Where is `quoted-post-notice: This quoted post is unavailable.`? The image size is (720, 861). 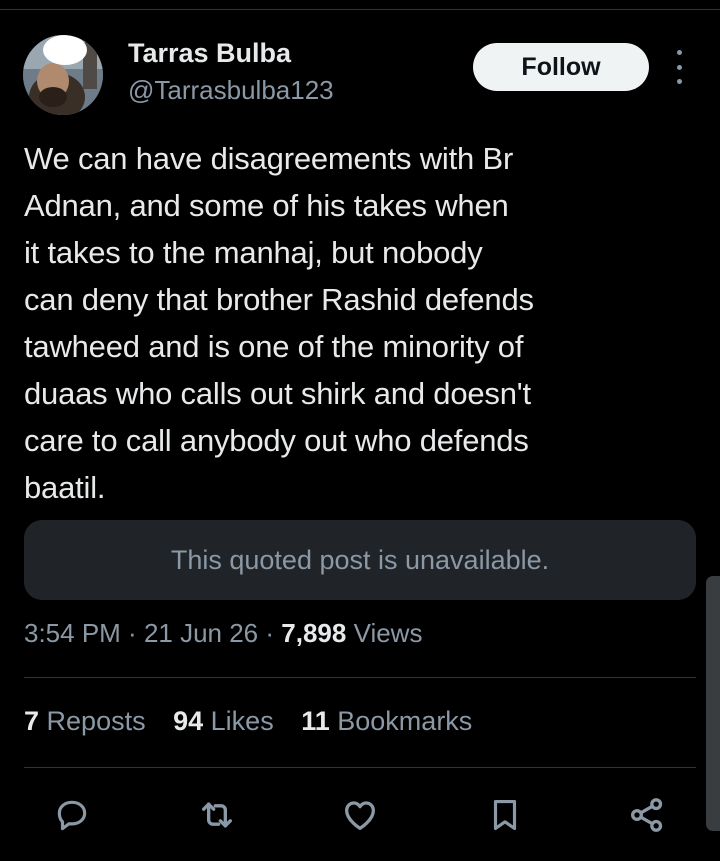
quoted-post-notice: This quoted post is unavailable. is located at coordinates (360, 559).